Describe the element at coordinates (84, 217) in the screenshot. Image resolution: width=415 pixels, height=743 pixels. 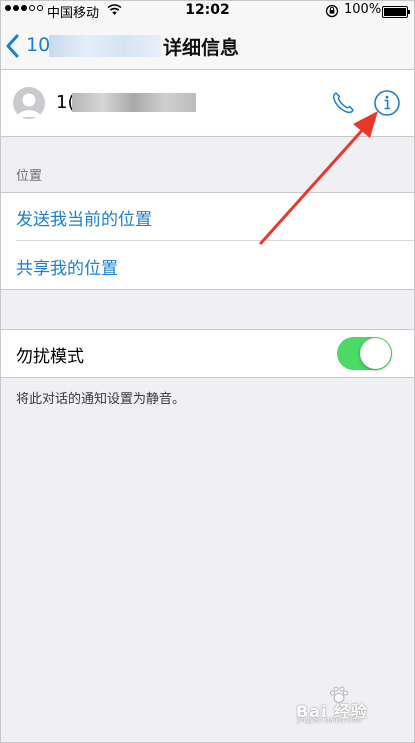
I see `send-current-location-label: 发送我当前的位置` at that location.